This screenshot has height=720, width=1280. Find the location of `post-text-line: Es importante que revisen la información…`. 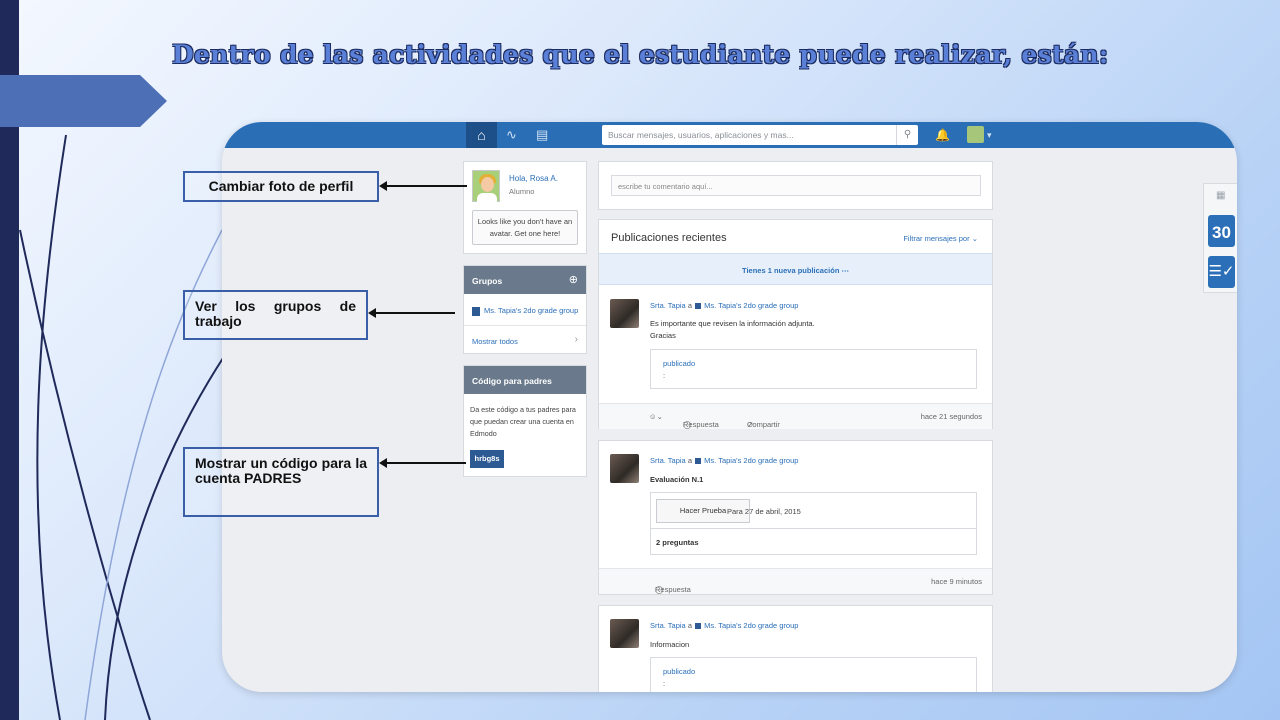

post-text-line: Es importante que revisen la información… is located at coordinates (732, 323).